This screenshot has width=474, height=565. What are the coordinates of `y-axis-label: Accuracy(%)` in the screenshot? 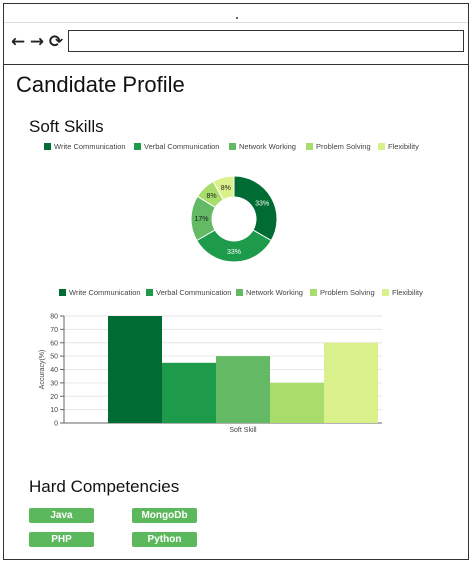 It's located at (42, 370).